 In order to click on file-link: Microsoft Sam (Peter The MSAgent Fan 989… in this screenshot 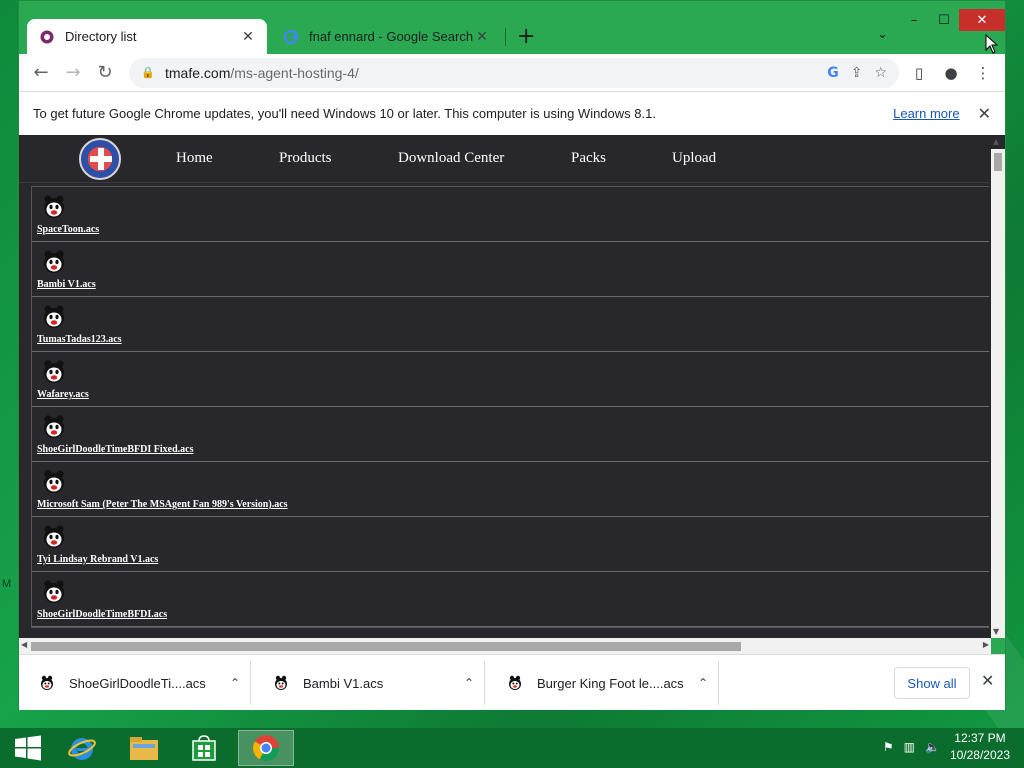, I will do `click(162, 504)`.